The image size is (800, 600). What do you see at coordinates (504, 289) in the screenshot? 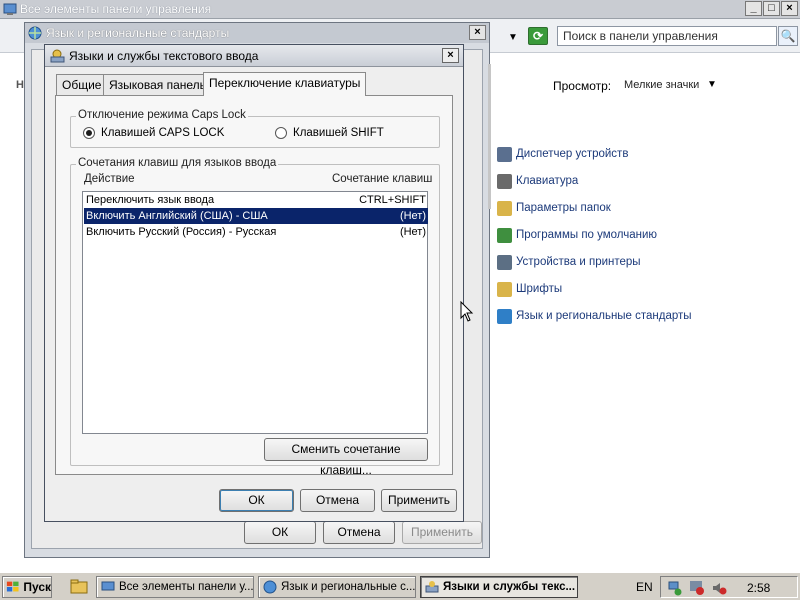
I see `fonts-folder-icon` at bounding box center [504, 289].